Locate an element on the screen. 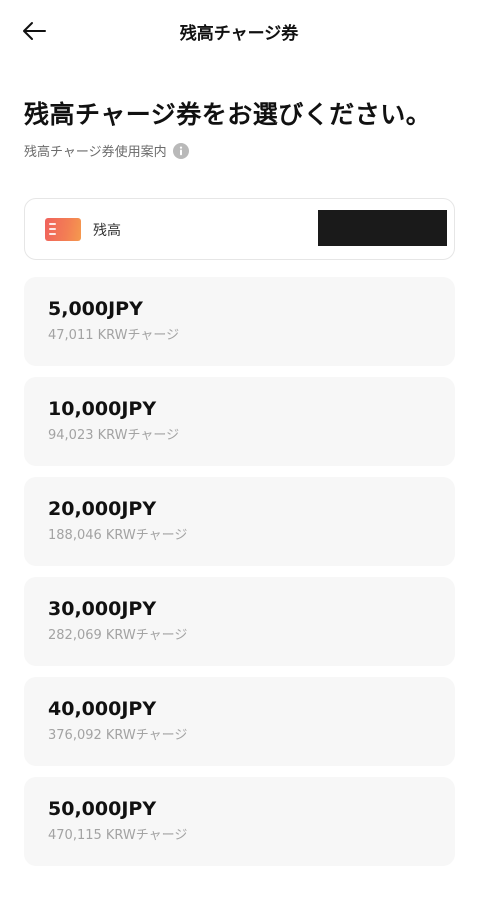  voucher-option: 50,000JPY 470,115 KRWチャージ is located at coordinates (239, 821).